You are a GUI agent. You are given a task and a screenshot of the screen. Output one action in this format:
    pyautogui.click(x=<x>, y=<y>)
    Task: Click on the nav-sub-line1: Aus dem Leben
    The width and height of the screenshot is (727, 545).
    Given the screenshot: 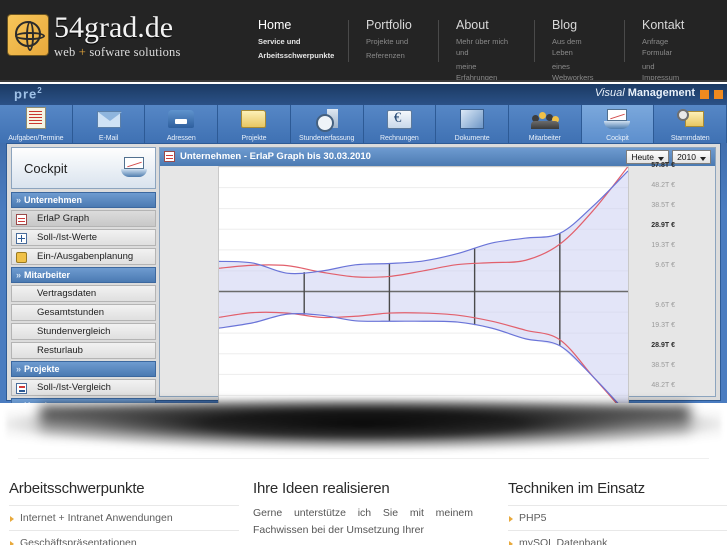 What is the action you would take?
    pyautogui.click(x=567, y=47)
    